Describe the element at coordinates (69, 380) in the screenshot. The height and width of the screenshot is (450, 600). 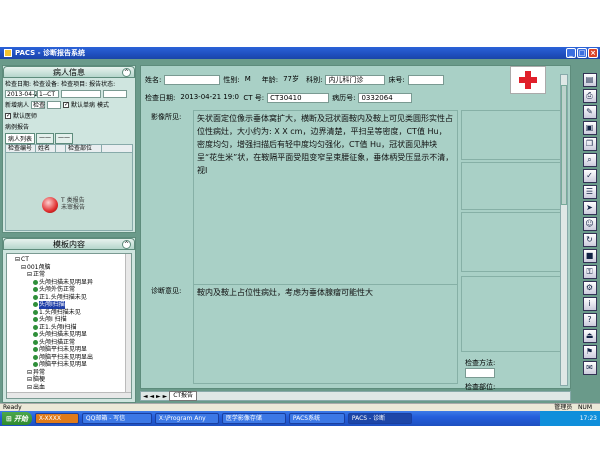
I see `tree-item: ⊟ 脑梗` at that location.